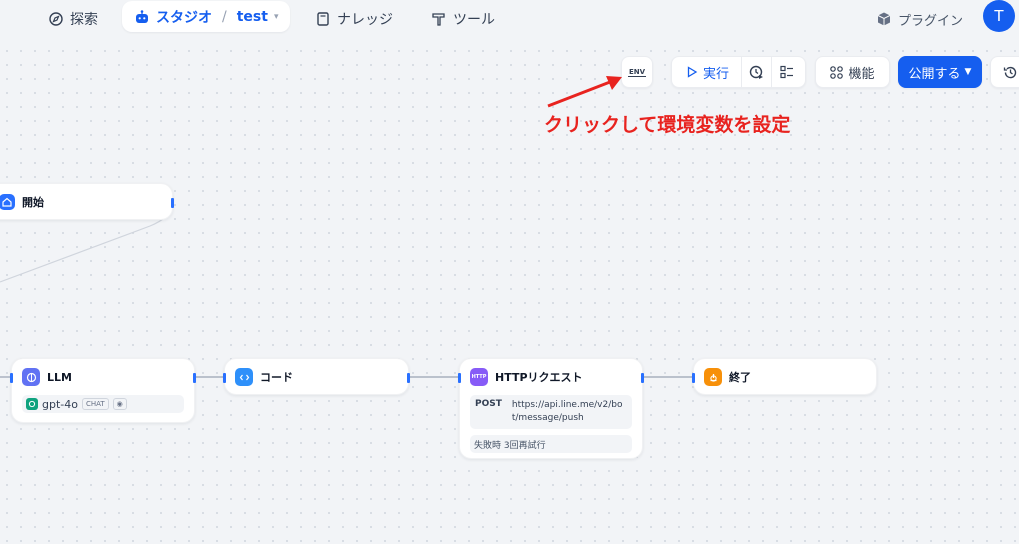 Image resolution: width=1019 pixels, height=544 pixels. What do you see at coordinates (252, 17) in the screenshot?
I see `app-name: test` at bounding box center [252, 17].